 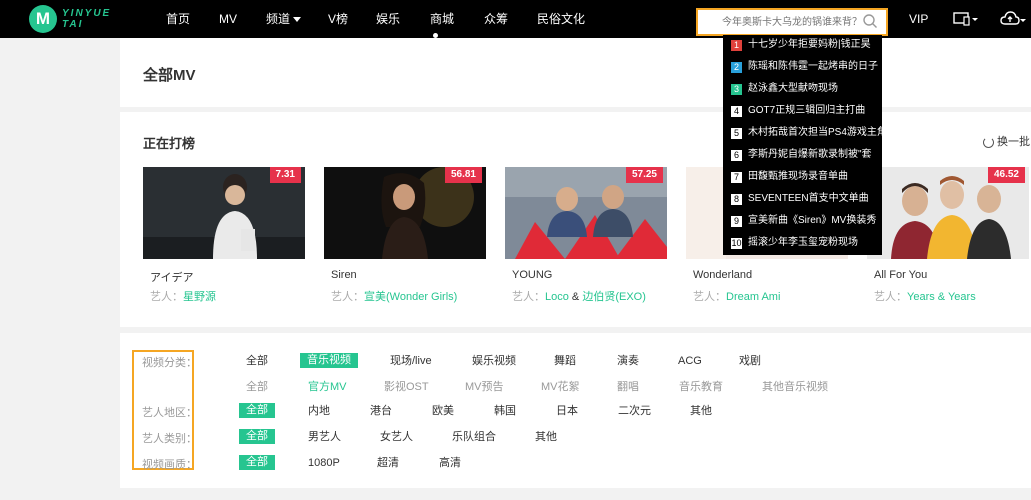 What do you see at coordinates (690, 361) in the screenshot?
I see `filter-option: ACG` at bounding box center [690, 361].